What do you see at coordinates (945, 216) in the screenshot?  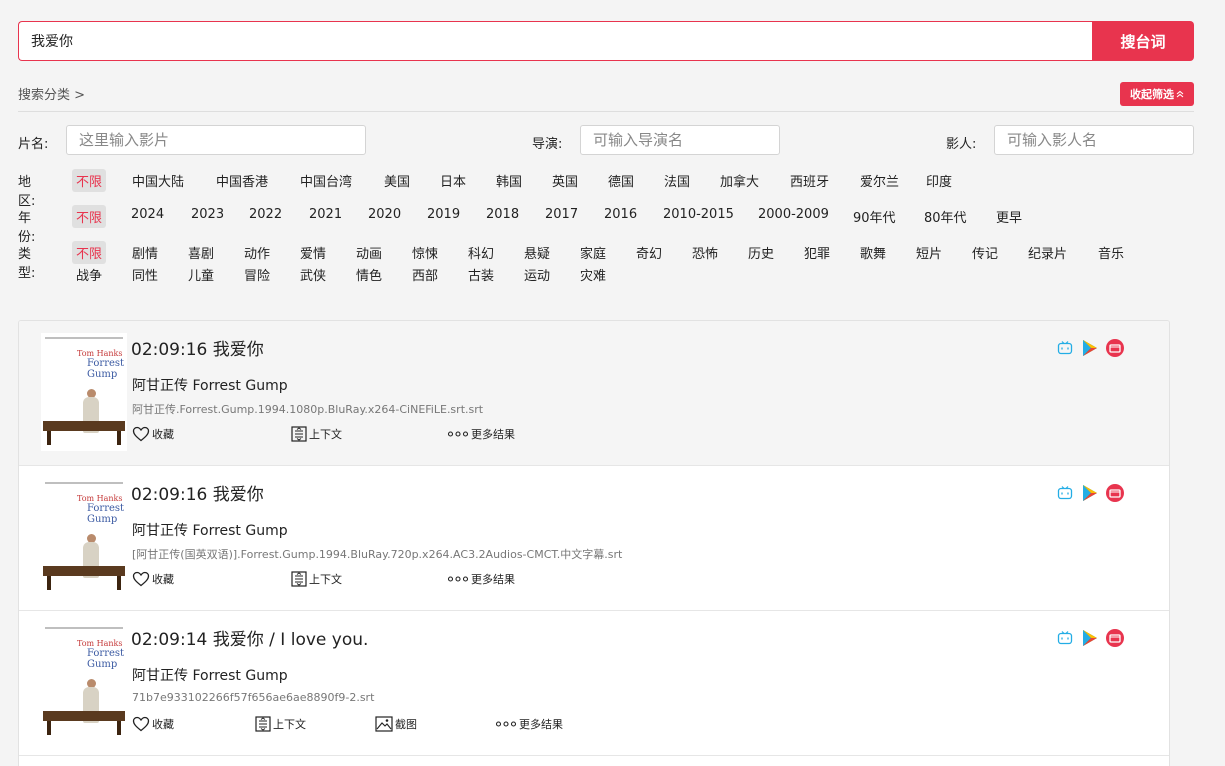 I see `year-option: 80年代` at bounding box center [945, 216].